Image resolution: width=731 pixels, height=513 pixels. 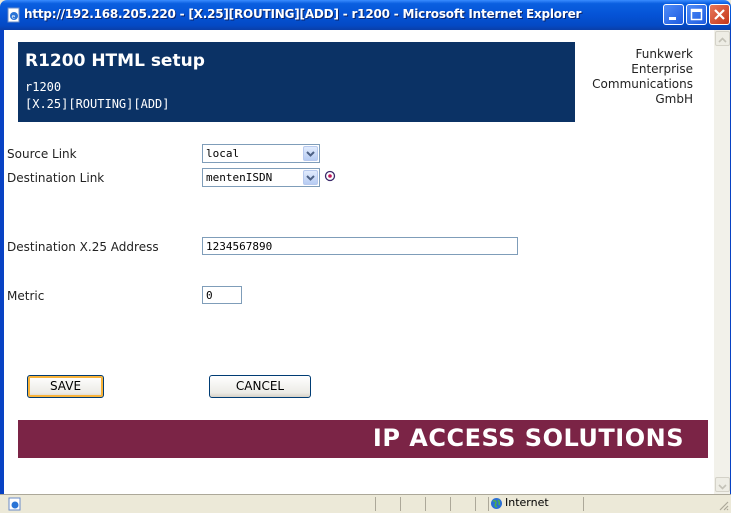 What do you see at coordinates (721, 262) in the screenshot?
I see `vertical-scrollbar` at bounding box center [721, 262].